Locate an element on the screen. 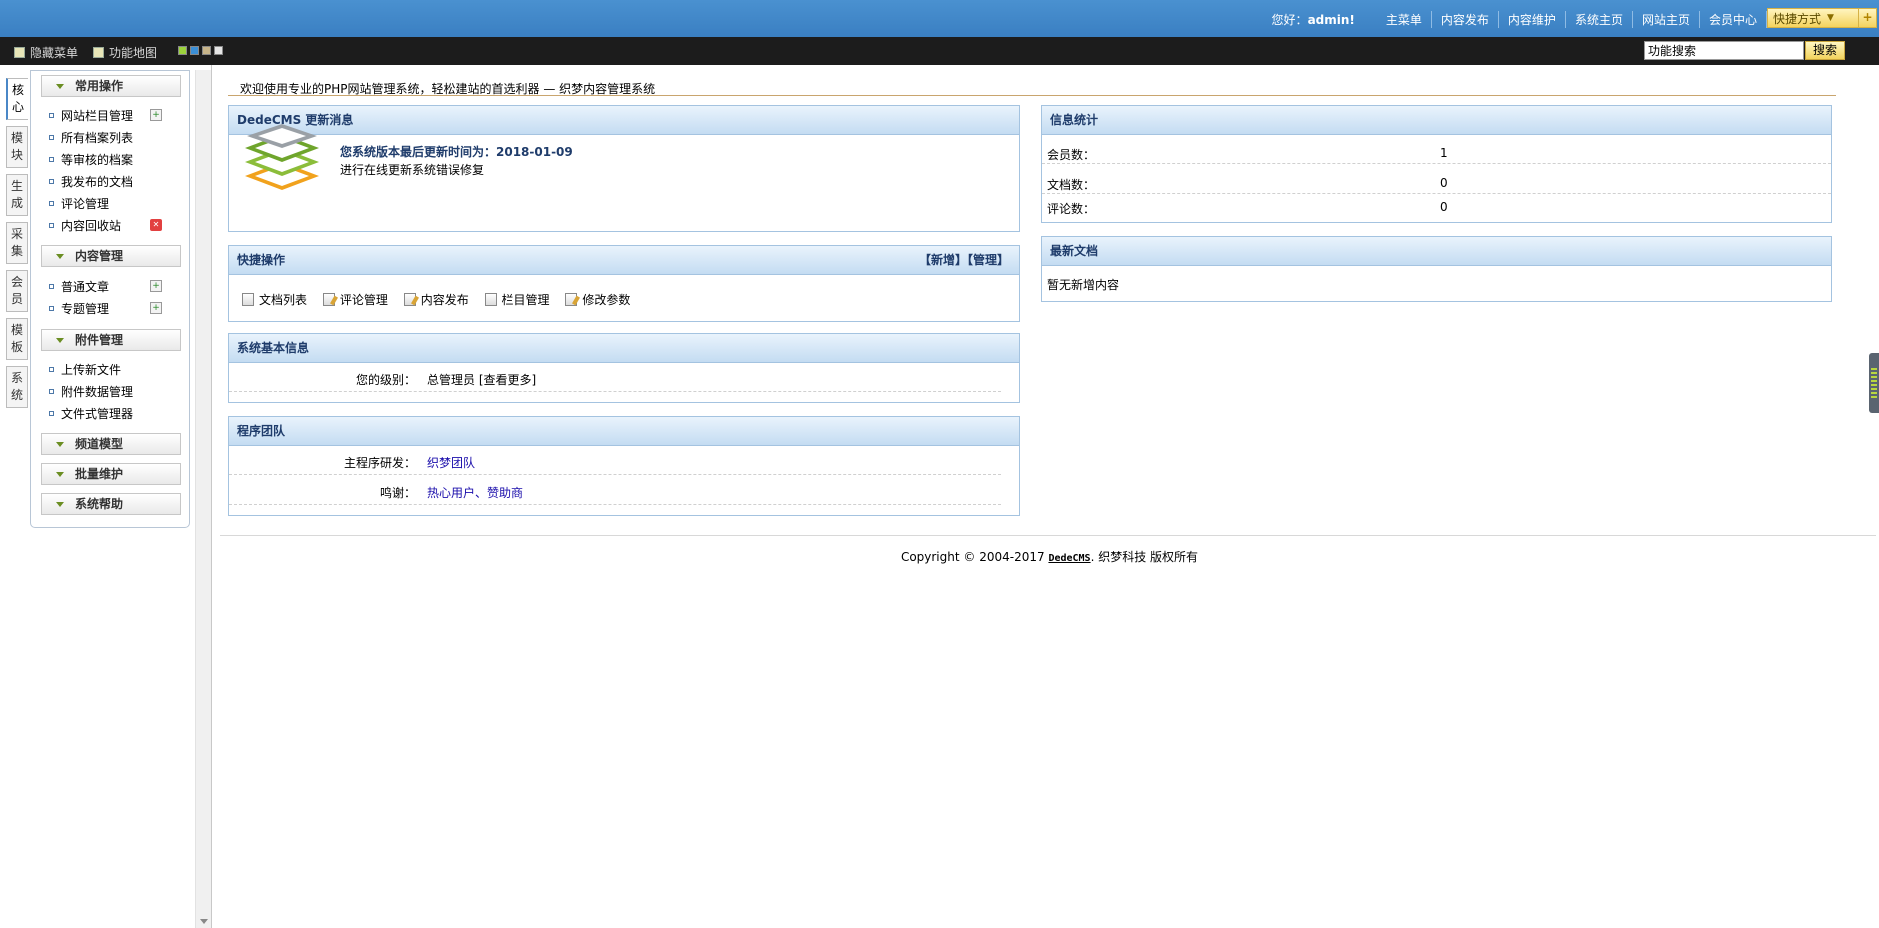  nav-content-publish: 内容发布 is located at coordinates (1464, 19).